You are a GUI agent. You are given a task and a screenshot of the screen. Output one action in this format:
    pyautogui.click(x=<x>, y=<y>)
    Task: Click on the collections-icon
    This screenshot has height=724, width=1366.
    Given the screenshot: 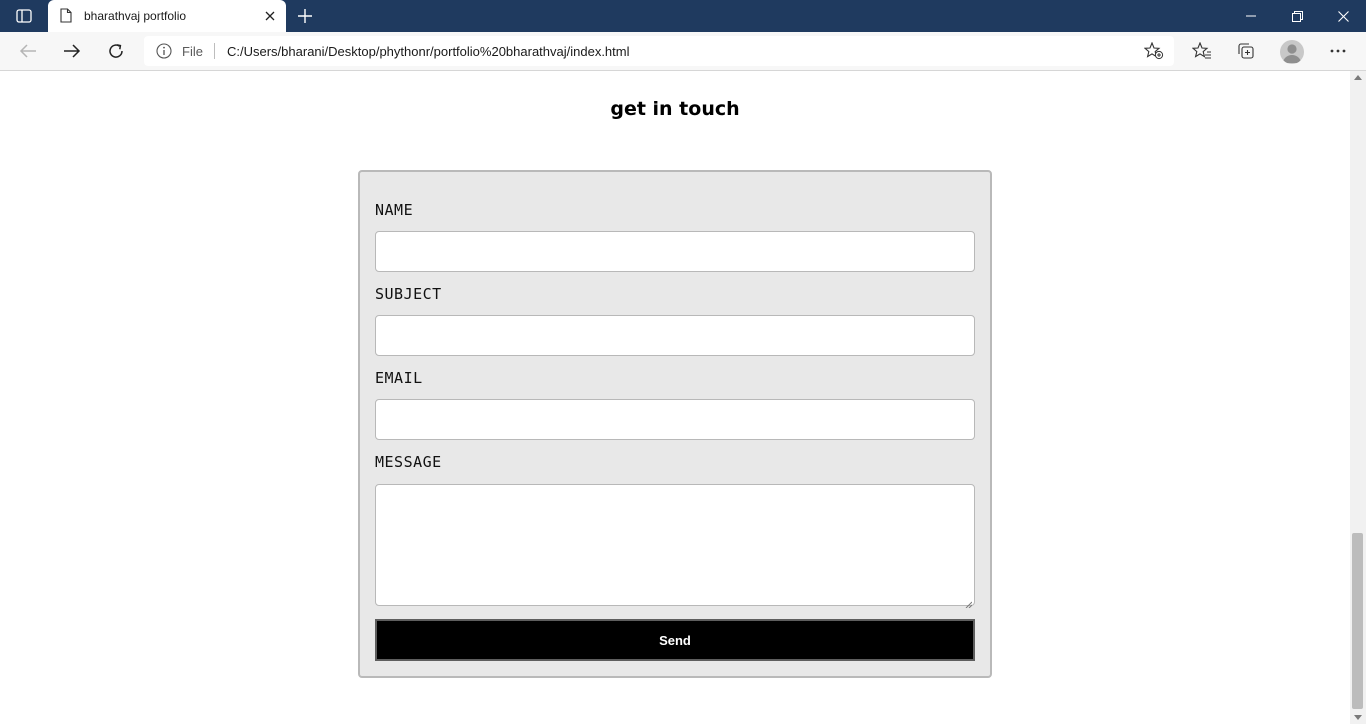 What is the action you would take?
    pyautogui.click(x=1246, y=51)
    